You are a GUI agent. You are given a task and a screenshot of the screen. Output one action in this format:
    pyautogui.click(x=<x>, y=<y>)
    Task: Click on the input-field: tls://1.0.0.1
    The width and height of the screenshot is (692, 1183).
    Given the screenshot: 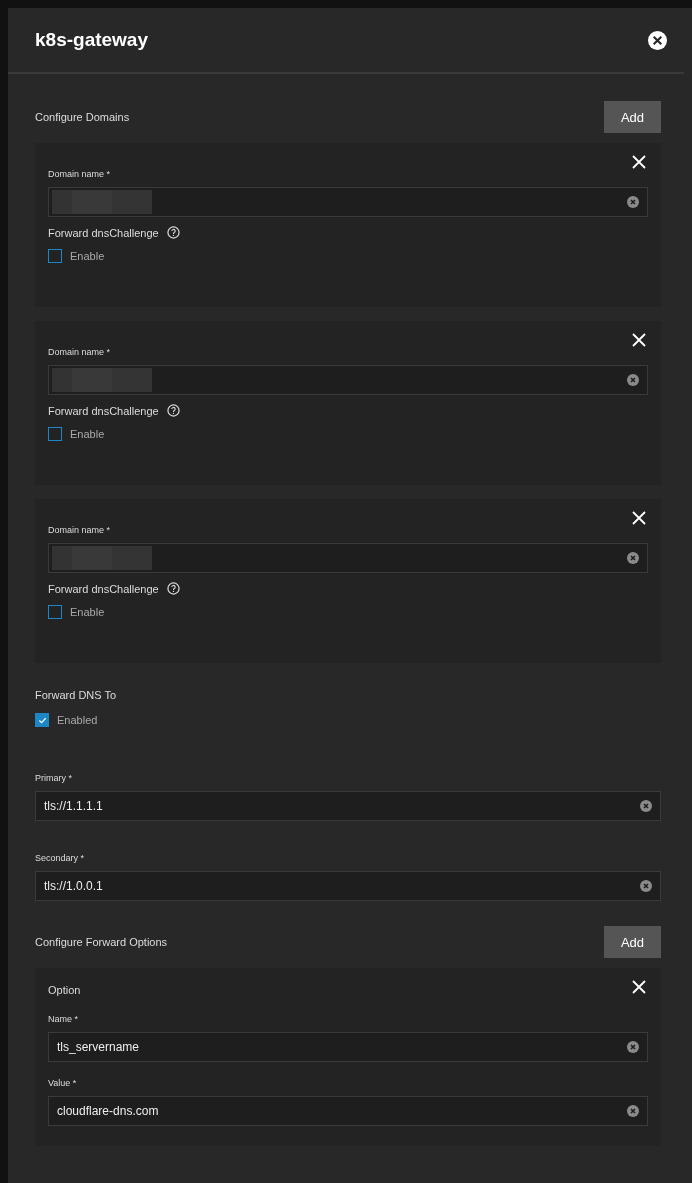 What is the action you would take?
    pyautogui.click(x=348, y=886)
    